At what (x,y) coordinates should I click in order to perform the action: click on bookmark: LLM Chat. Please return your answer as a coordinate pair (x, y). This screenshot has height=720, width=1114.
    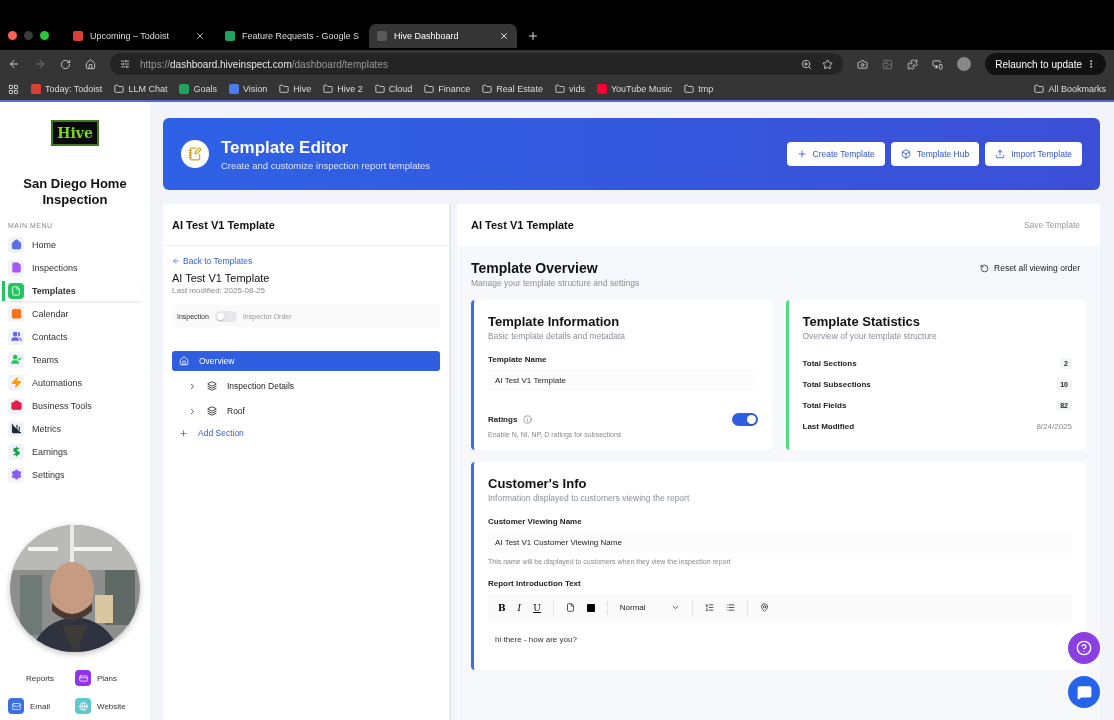
    Looking at the image, I should click on (141, 89).